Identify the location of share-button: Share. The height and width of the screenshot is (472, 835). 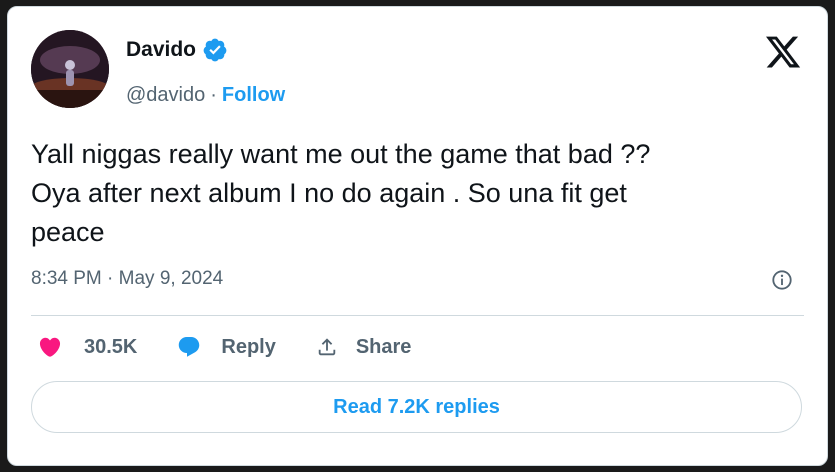
(364, 347).